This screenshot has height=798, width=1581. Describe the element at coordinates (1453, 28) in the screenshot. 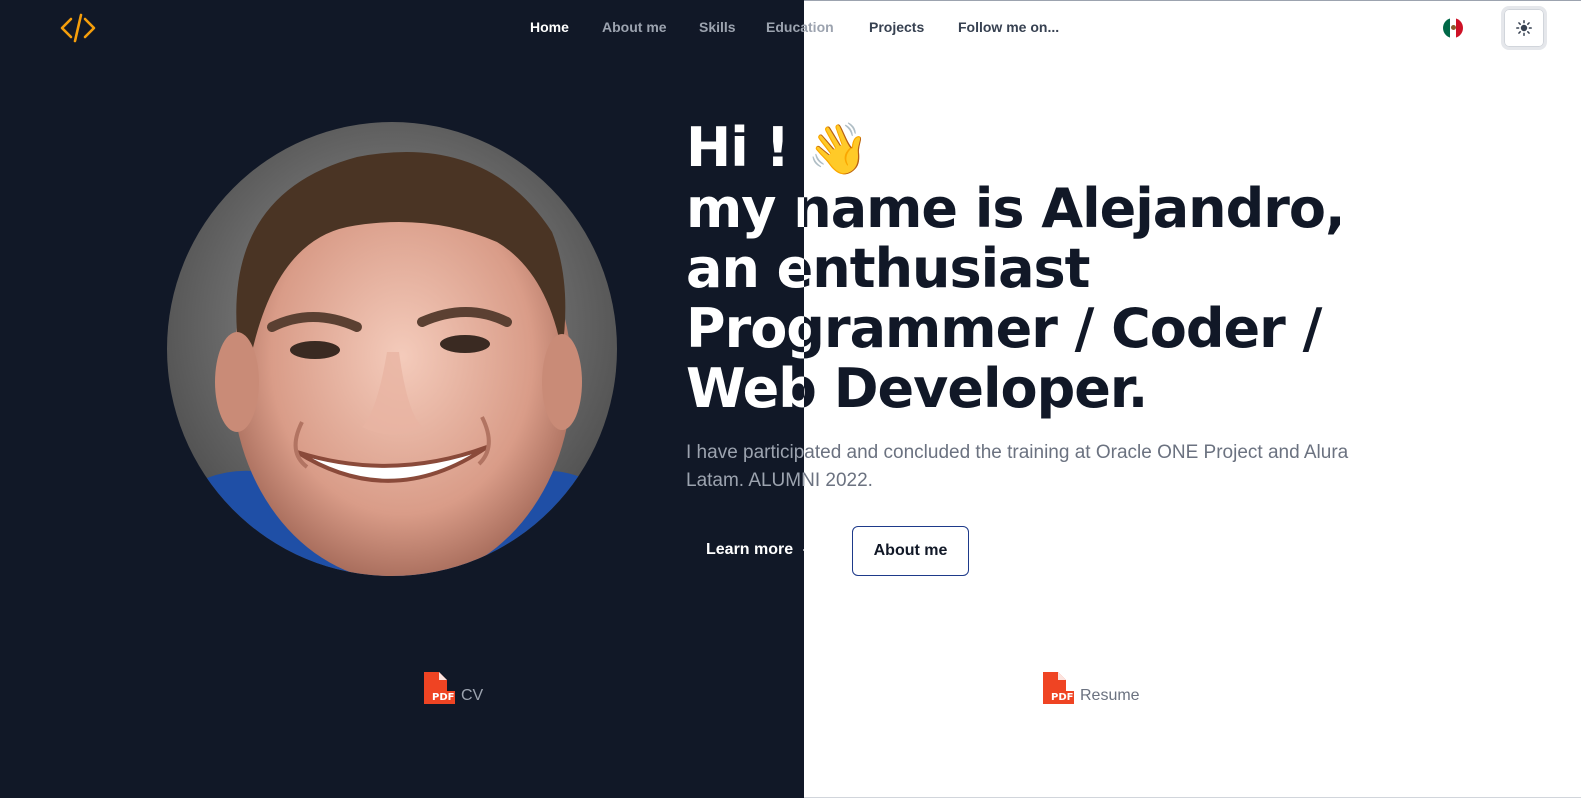

I see `mexico-flag-icon` at that location.